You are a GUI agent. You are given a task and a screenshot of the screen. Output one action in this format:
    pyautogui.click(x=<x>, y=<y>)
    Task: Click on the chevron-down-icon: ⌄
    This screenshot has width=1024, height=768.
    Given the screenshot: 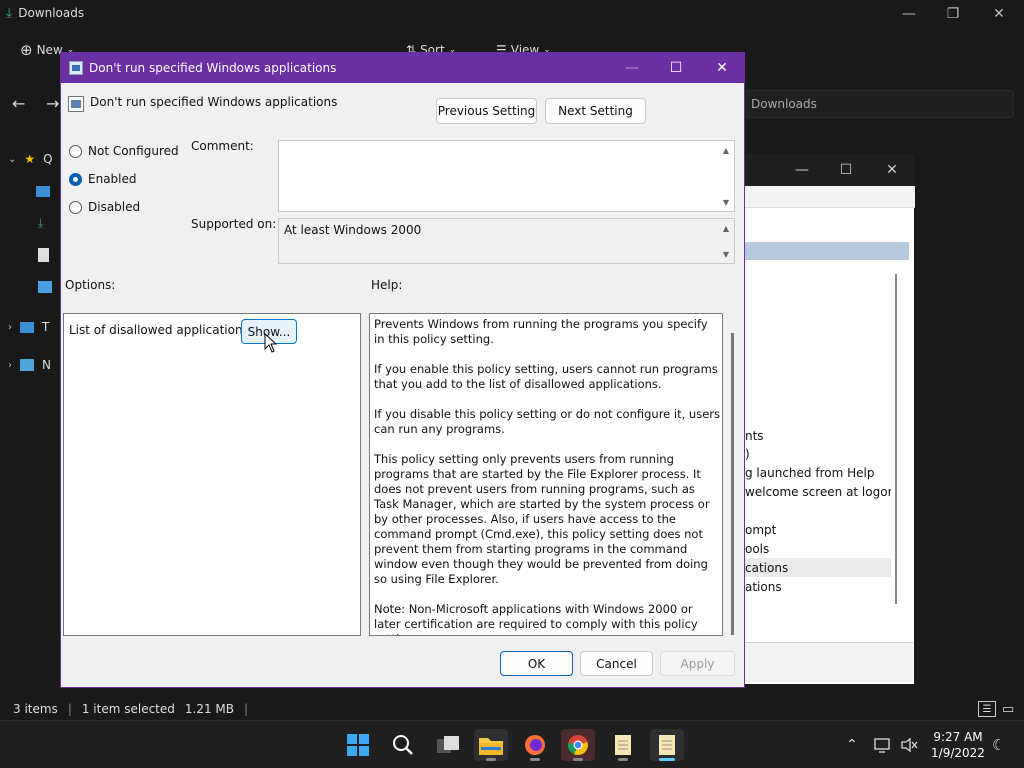 What is the action you would take?
    pyautogui.click(x=12, y=159)
    